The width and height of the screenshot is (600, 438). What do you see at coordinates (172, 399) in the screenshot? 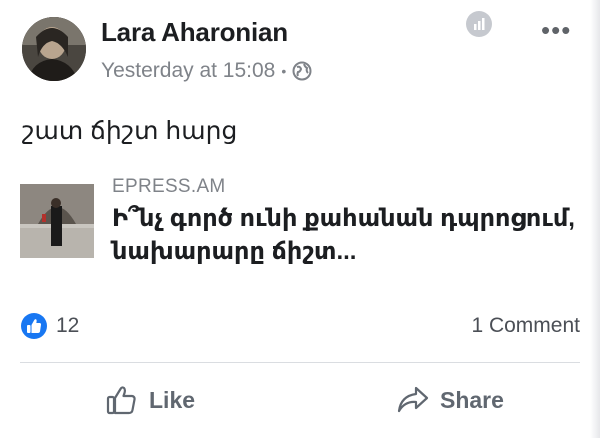
I see `like-label: Like` at bounding box center [172, 399].